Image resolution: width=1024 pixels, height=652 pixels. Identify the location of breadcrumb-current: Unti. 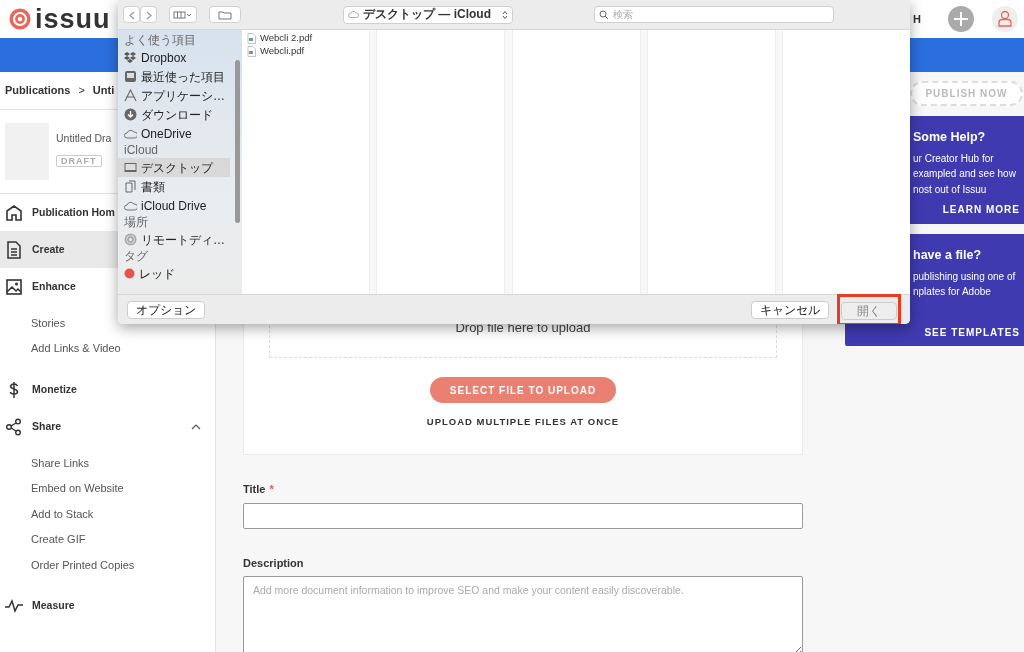
(103, 91).